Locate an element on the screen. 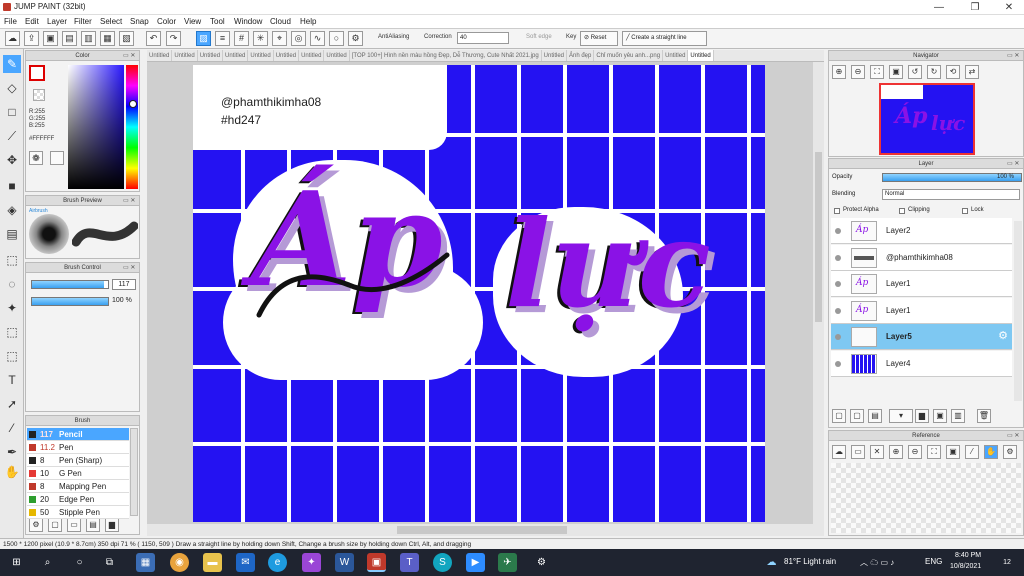 The height and width of the screenshot is (576, 1024). brush-item: 50 Stipple Pen is located at coordinates (78, 512).